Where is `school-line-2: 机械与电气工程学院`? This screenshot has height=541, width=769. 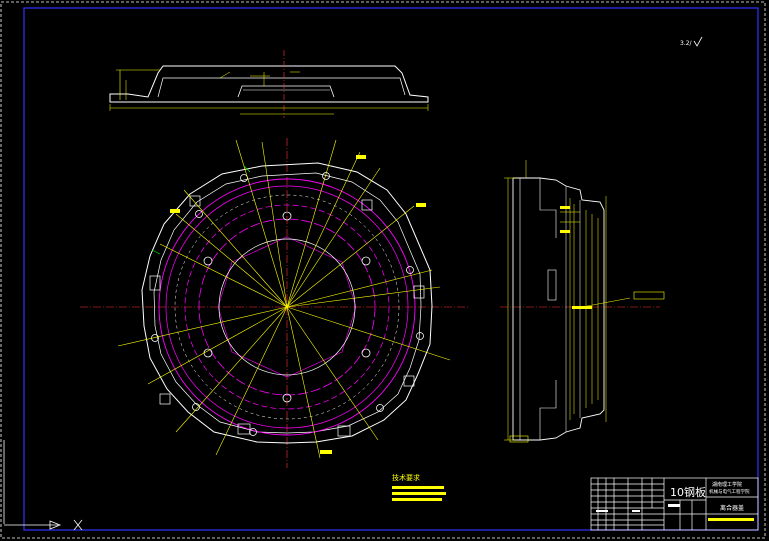
school-line-2: 机械与电气工程学院 is located at coordinates (729, 491).